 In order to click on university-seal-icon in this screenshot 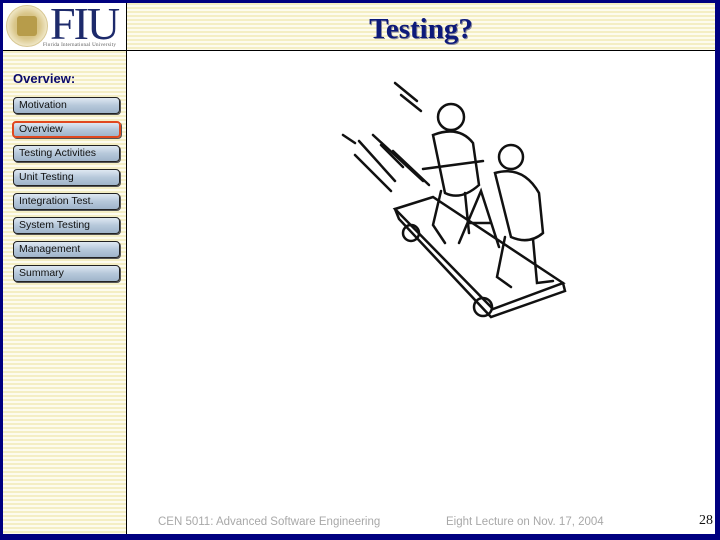, I will do `click(27, 26)`.